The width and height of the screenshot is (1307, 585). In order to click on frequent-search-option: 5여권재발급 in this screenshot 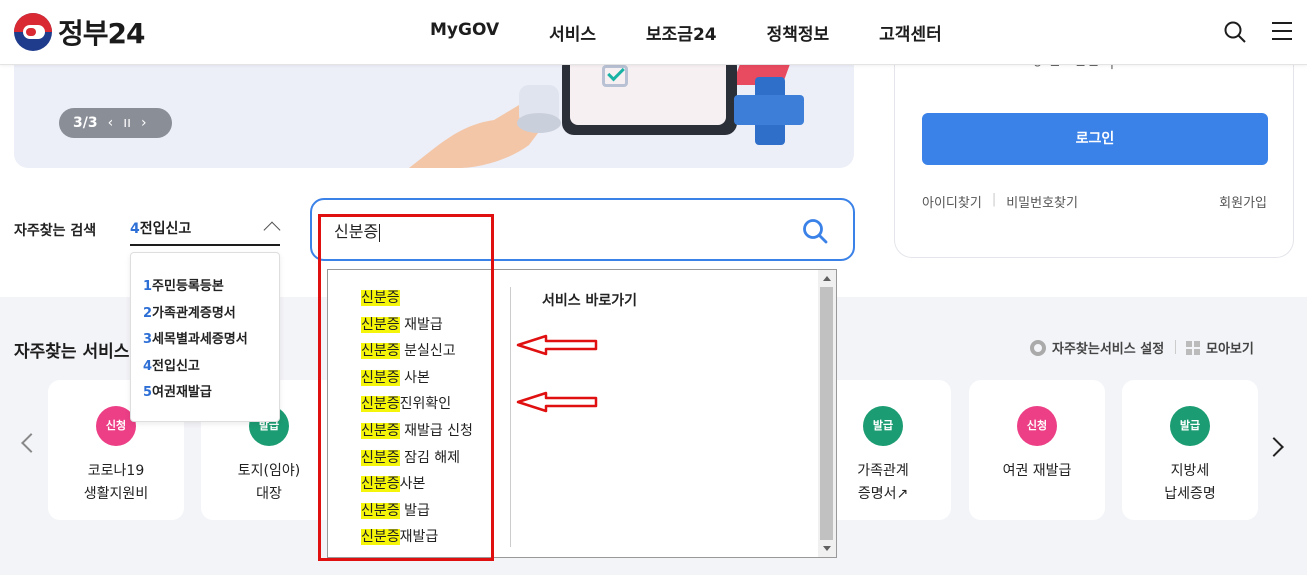, I will do `click(205, 394)`.